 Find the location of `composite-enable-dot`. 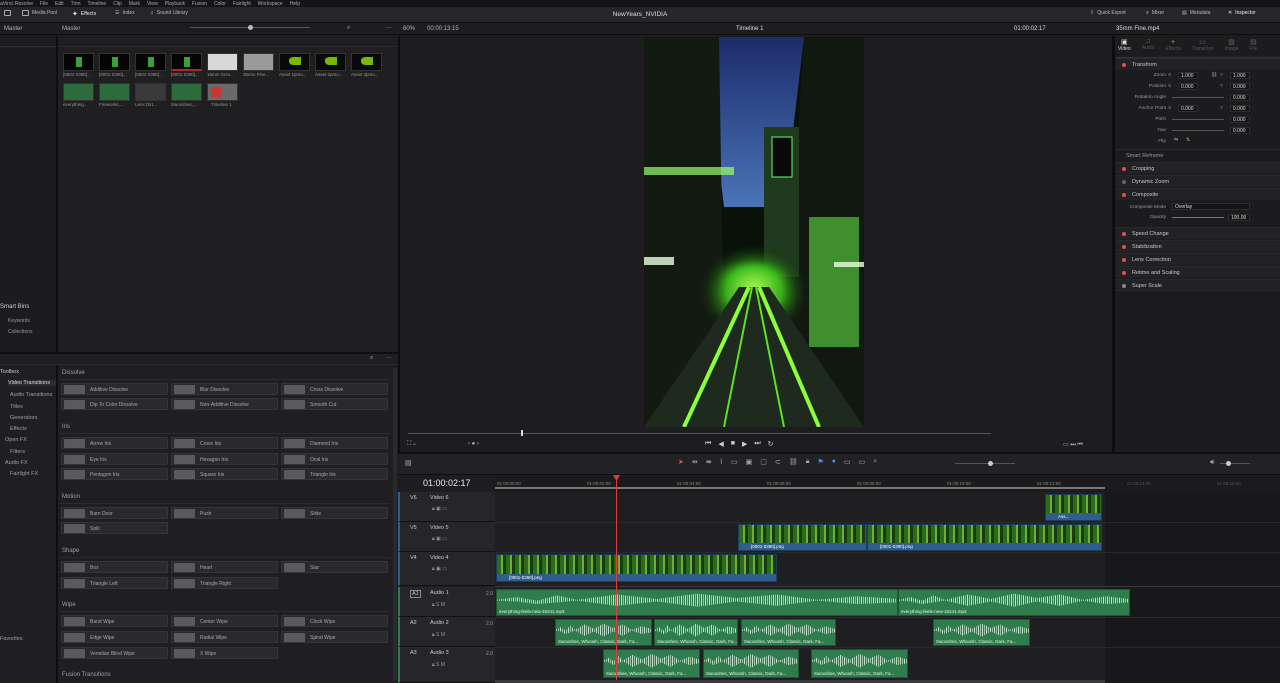

composite-enable-dot is located at coordinates (1124, 195).